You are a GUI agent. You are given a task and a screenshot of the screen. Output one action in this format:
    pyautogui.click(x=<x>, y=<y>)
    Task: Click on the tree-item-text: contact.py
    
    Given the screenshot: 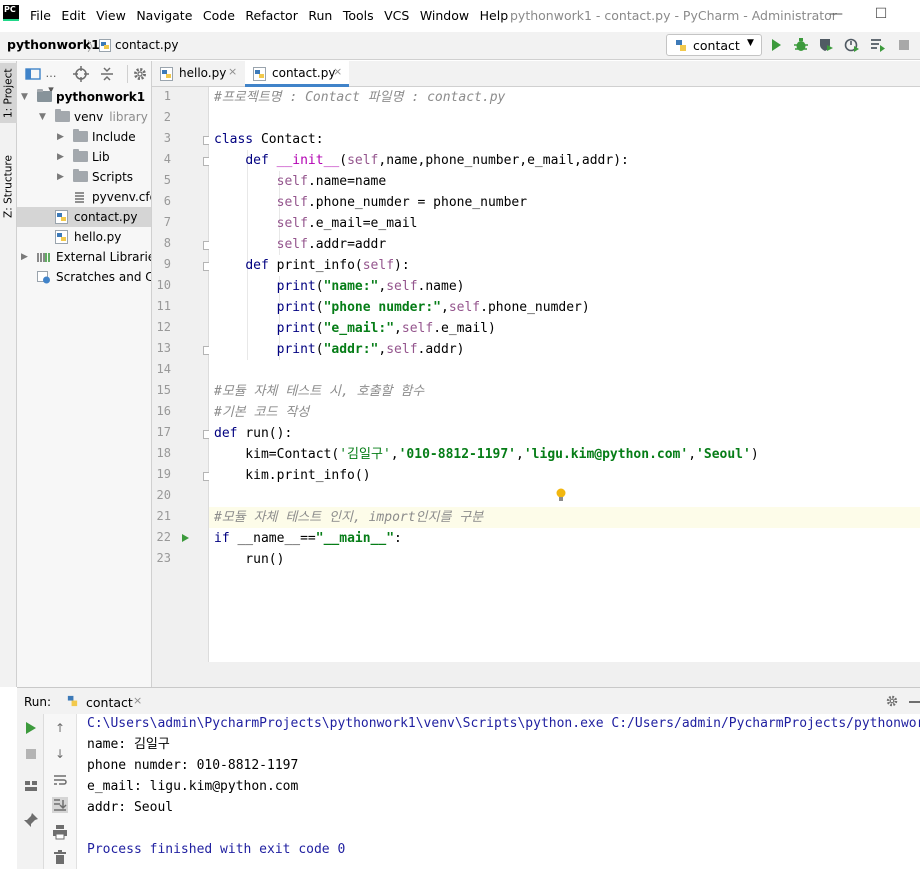 What is the action you would take?
    pyautogui.click(x=105, y=217)
    